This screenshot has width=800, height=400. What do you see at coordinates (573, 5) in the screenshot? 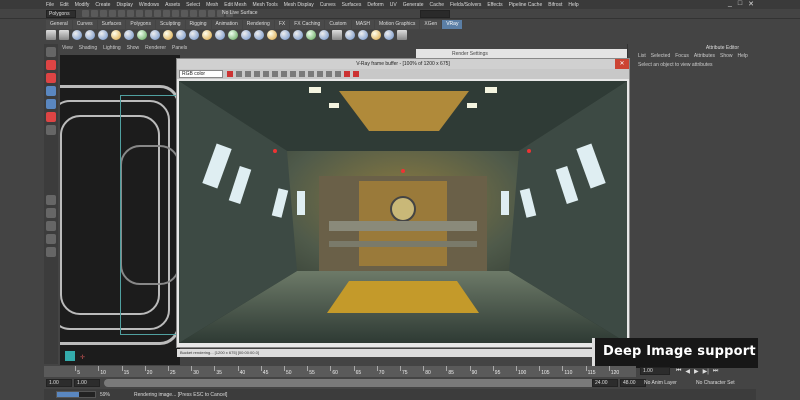
I see `menu-item: Help` at bounding box center [573, 5].